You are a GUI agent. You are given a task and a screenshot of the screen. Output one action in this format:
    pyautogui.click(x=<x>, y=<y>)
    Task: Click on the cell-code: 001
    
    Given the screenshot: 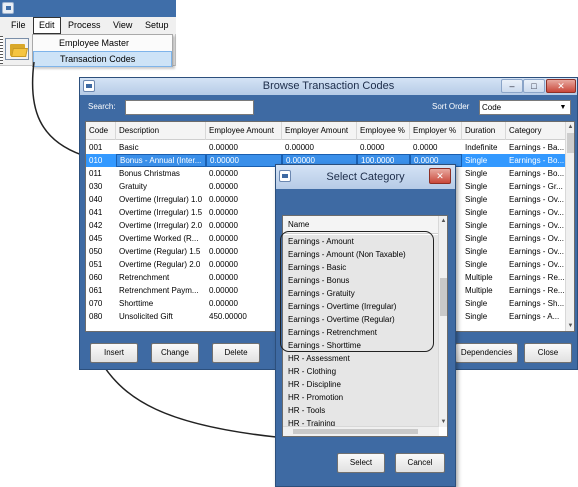 What is the action you would take?
    pyautogui.click(x=96, y=147)
    